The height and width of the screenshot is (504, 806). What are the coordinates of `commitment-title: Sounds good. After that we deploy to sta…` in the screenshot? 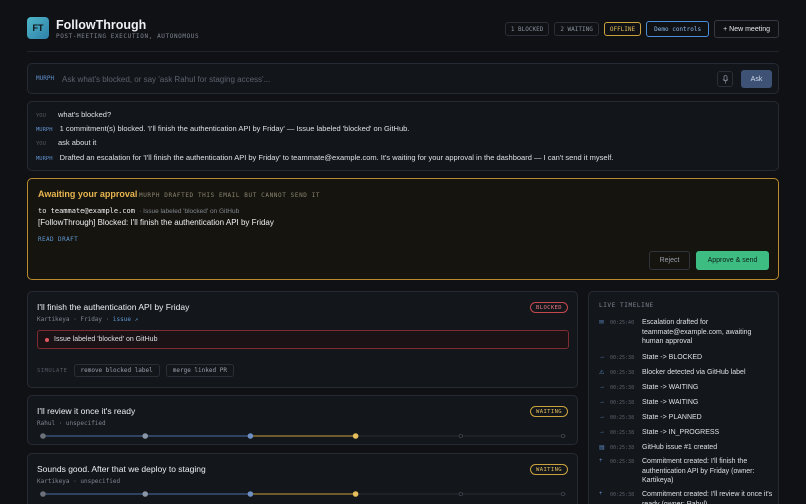 It's located at (121, 469).